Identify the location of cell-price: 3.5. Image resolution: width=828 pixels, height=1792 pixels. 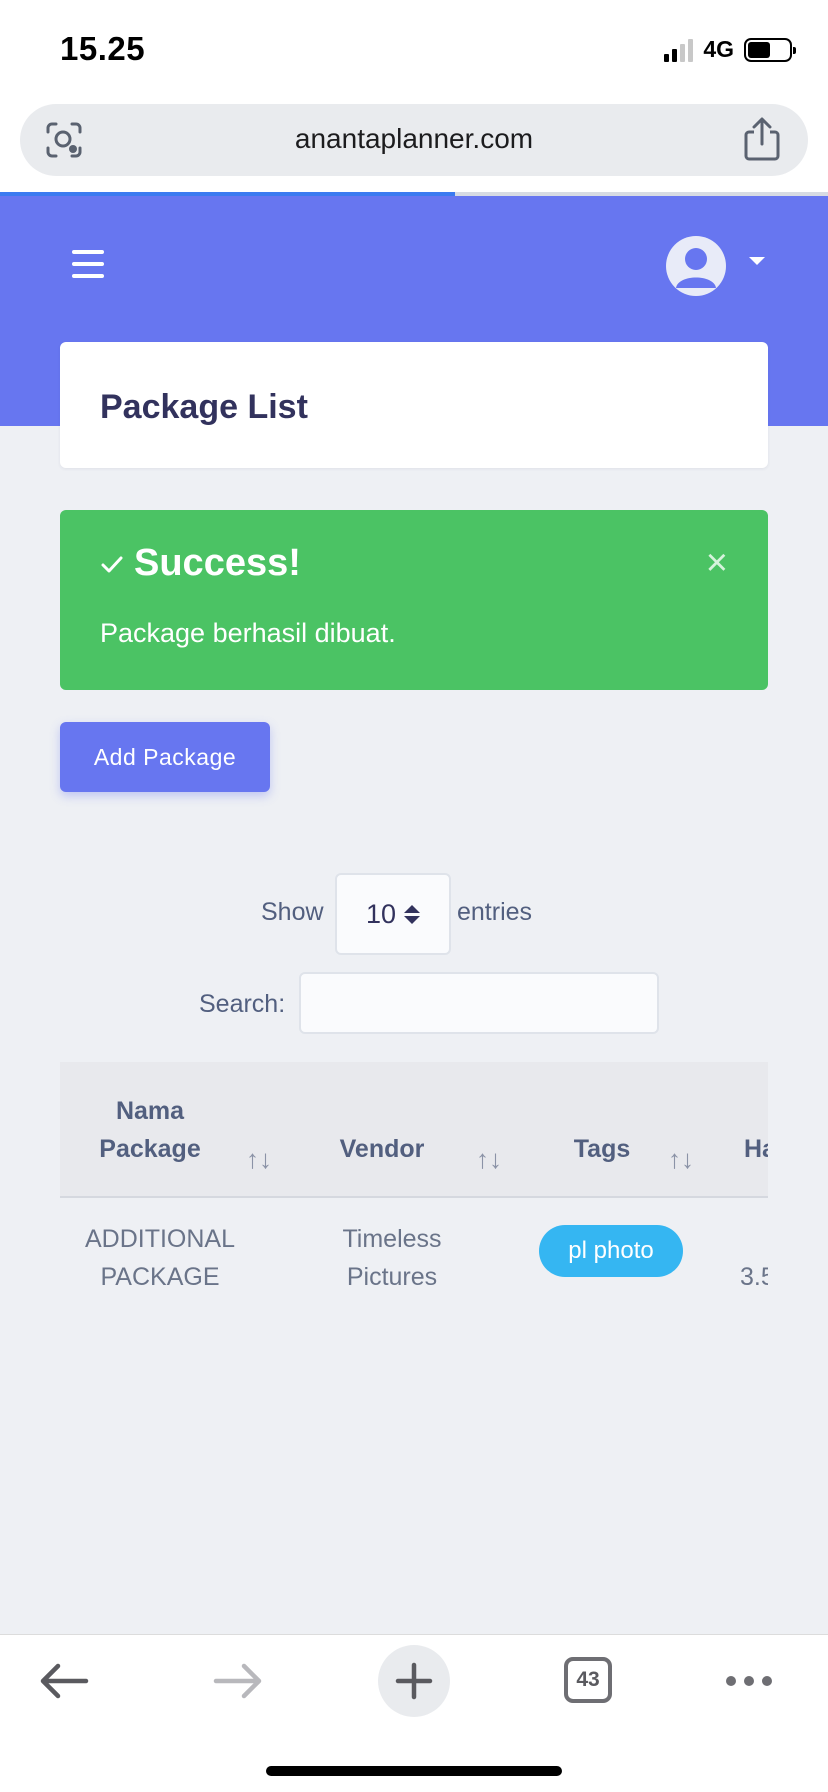
(754, 1277).